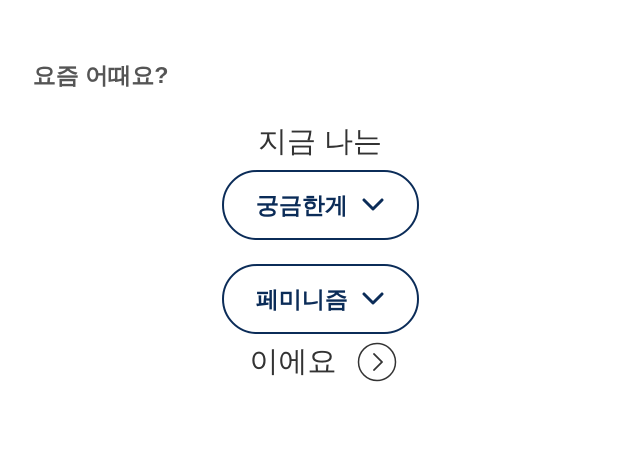 The width and height of the screenshot is (640, 455). I want to click on lead-text: 지금 나는, so click(320, 142).